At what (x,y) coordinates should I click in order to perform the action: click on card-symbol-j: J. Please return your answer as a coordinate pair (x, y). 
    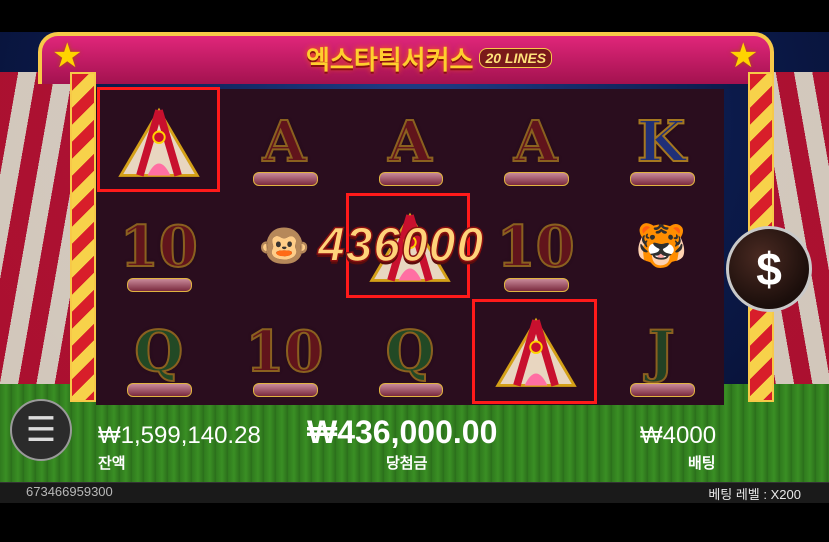
    Looking at the image, I should click on (661, 352).